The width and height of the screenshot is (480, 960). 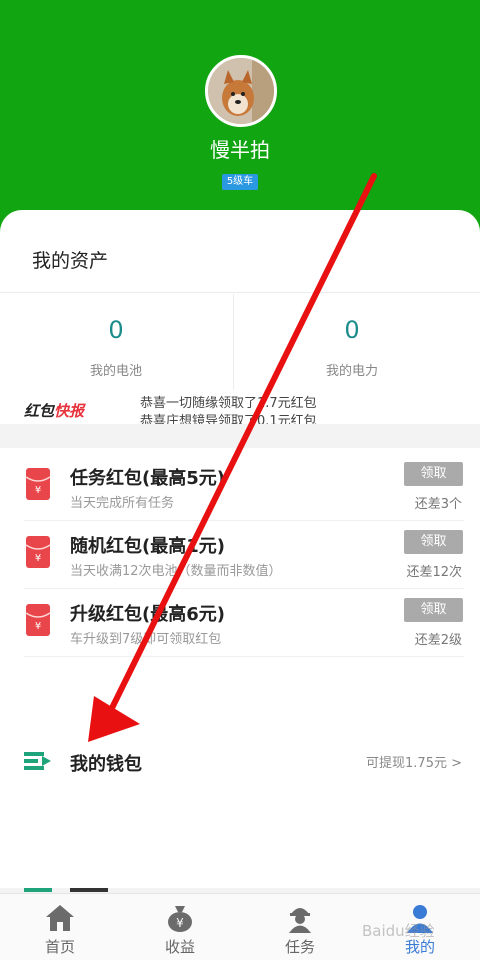 I want to click on money-bag-icon: ¥, so click(x=180, y=919).